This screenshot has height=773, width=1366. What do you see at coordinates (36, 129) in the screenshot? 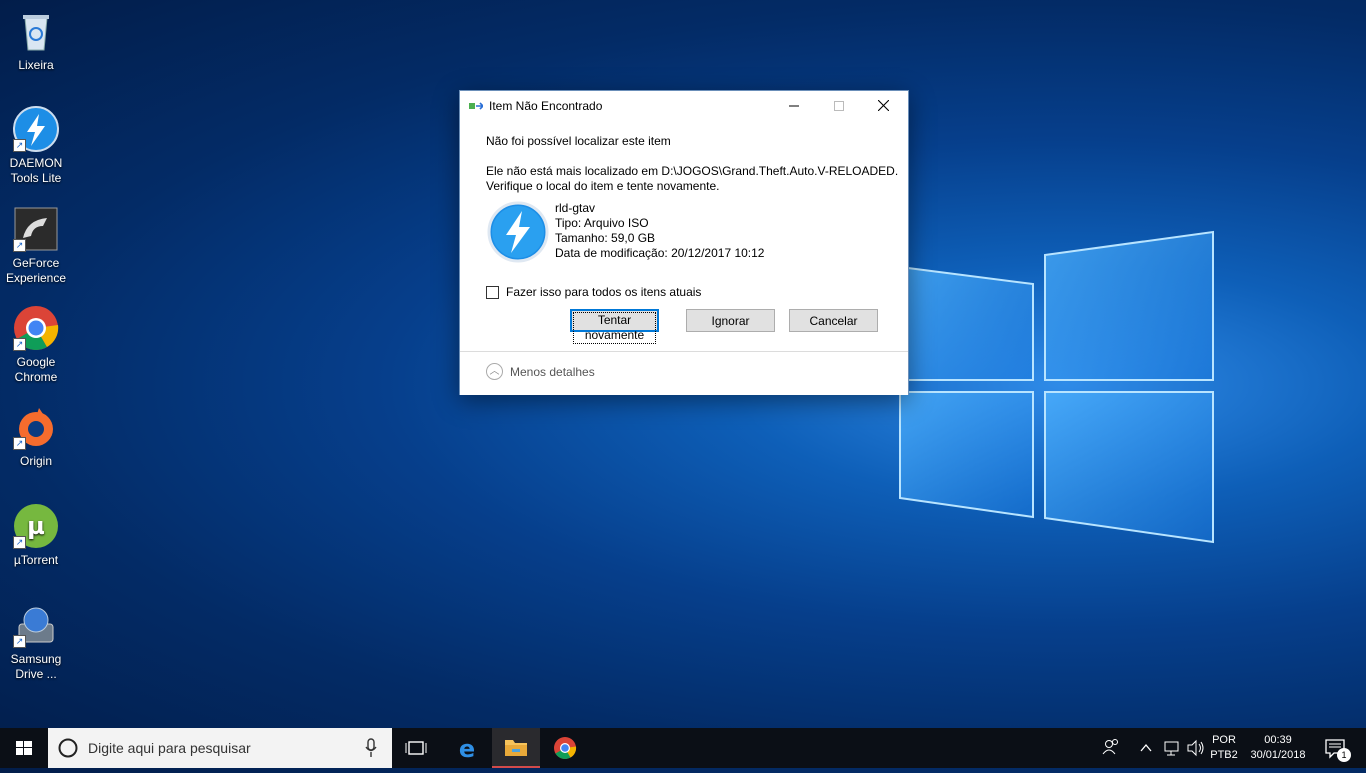
I see `daemon-tools-icon: ↗` at bounding box center [36, 129].